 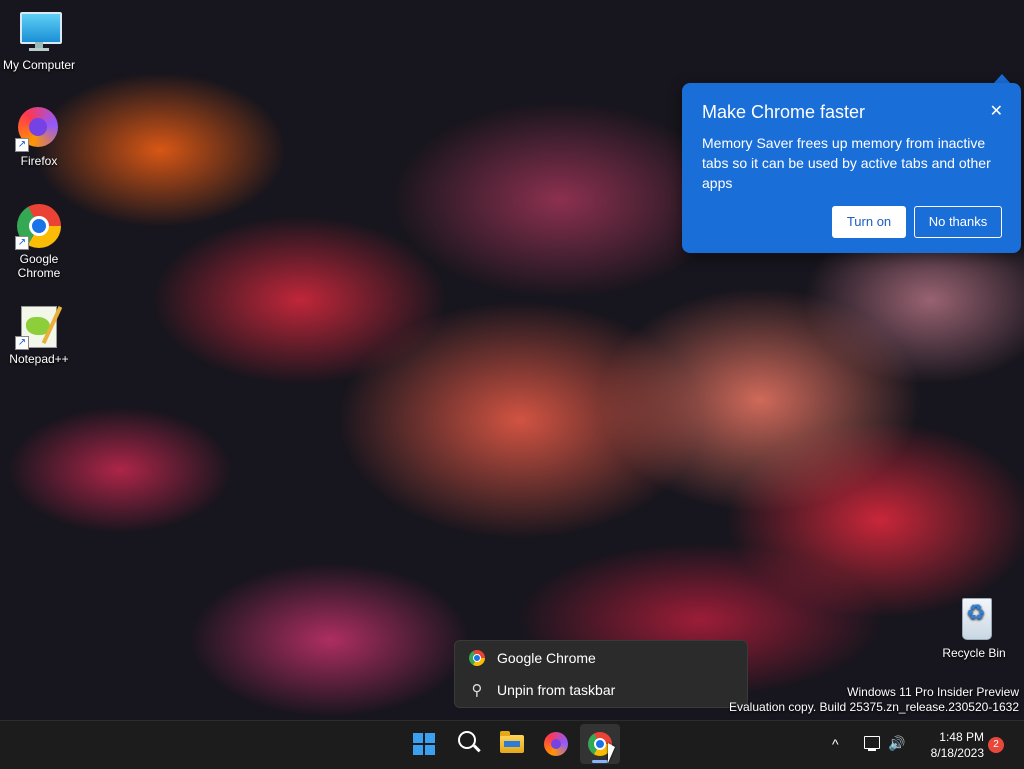 What do you see at coordinates (611, 753) in the screenshot?
I see `mouse-cursor-icon` at bounding box center [611, 753].